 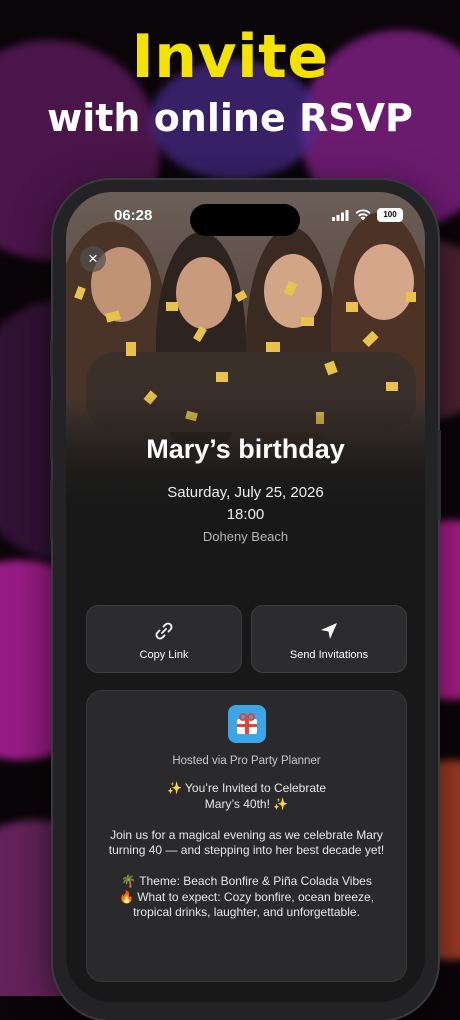 I want to click on cellular-icon, so click(x=340, y=215).